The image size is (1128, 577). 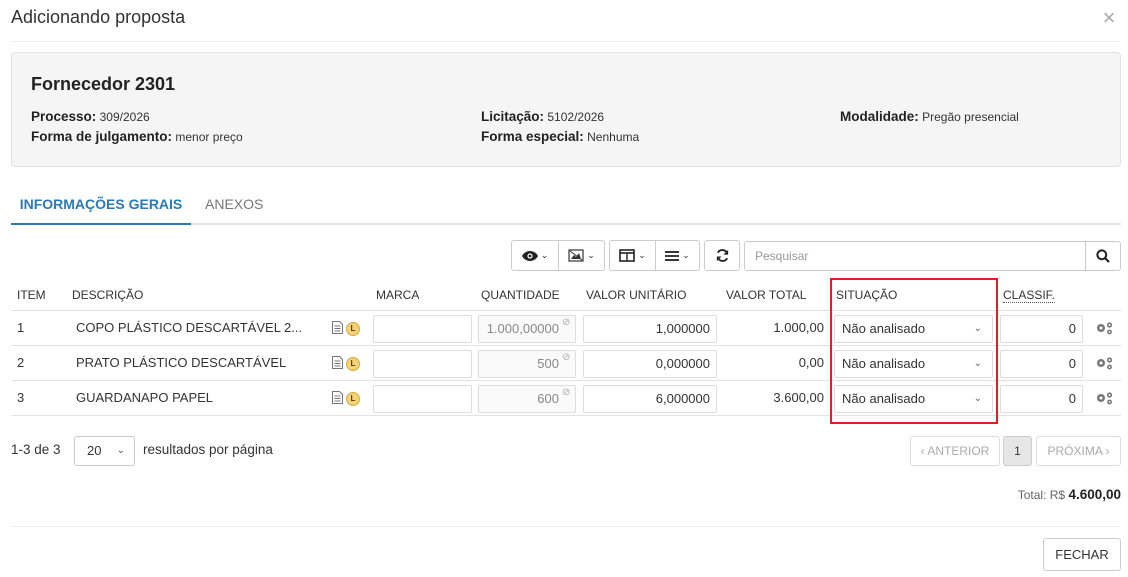 I want to click on header-classif: CLASSIF., so click(x=1029, y=295).